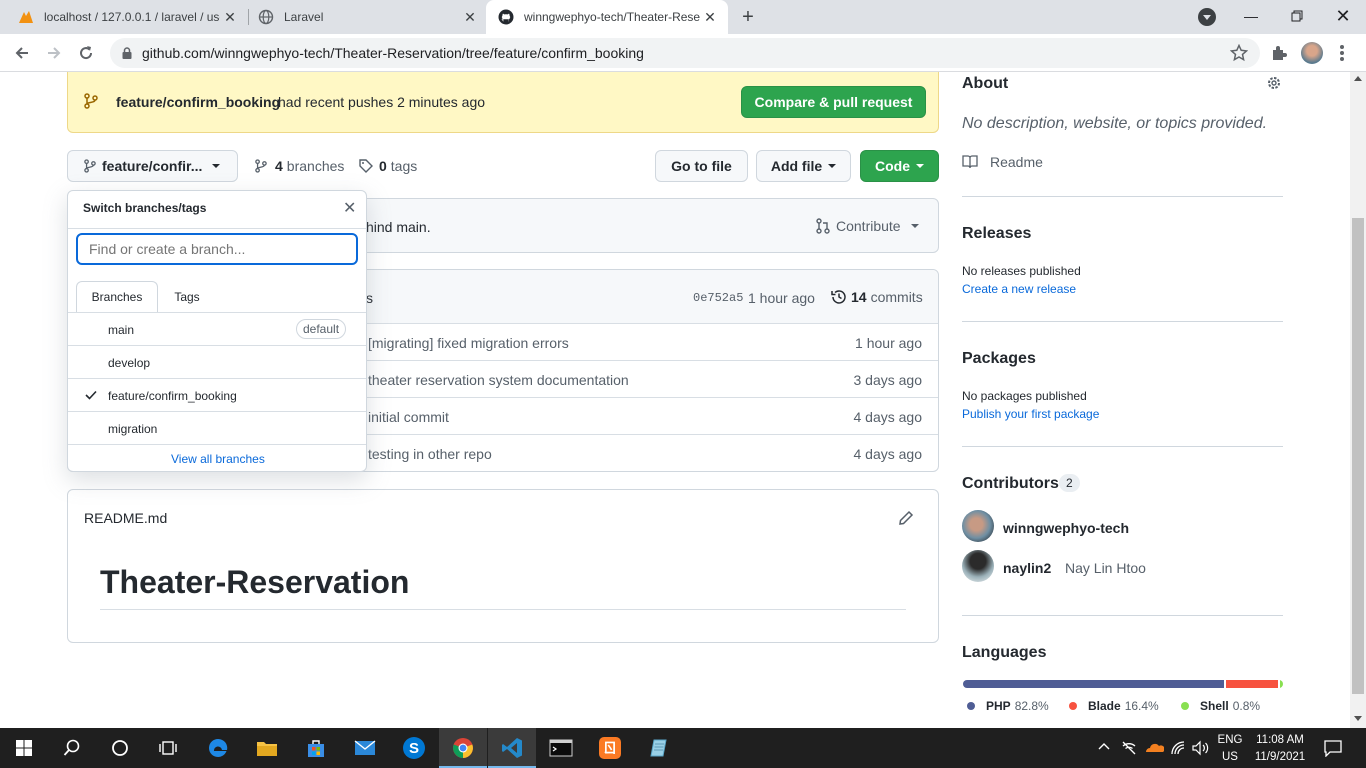  What do you see at coordinates (414, 748) in the screenshot?
I see `skype-icon: S` at bounding box center [414, 748].